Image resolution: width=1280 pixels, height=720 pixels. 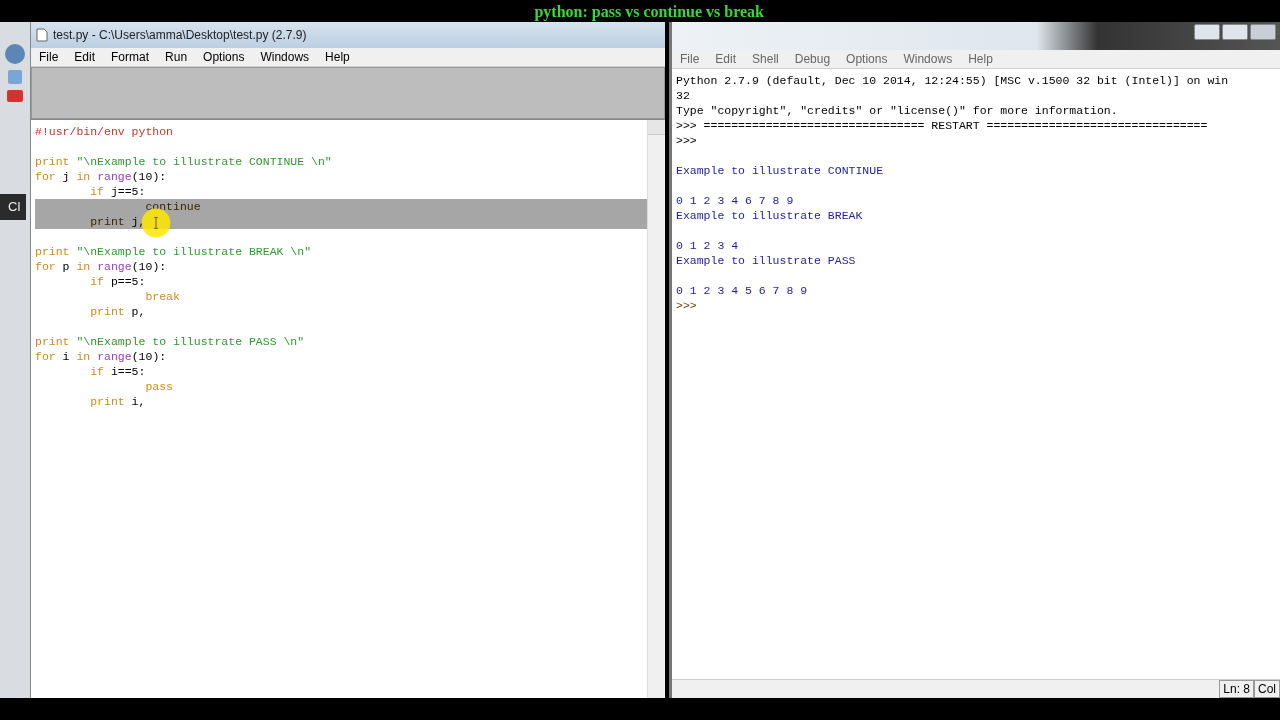 I want to click on close-button, so click(x=1263, y=32).